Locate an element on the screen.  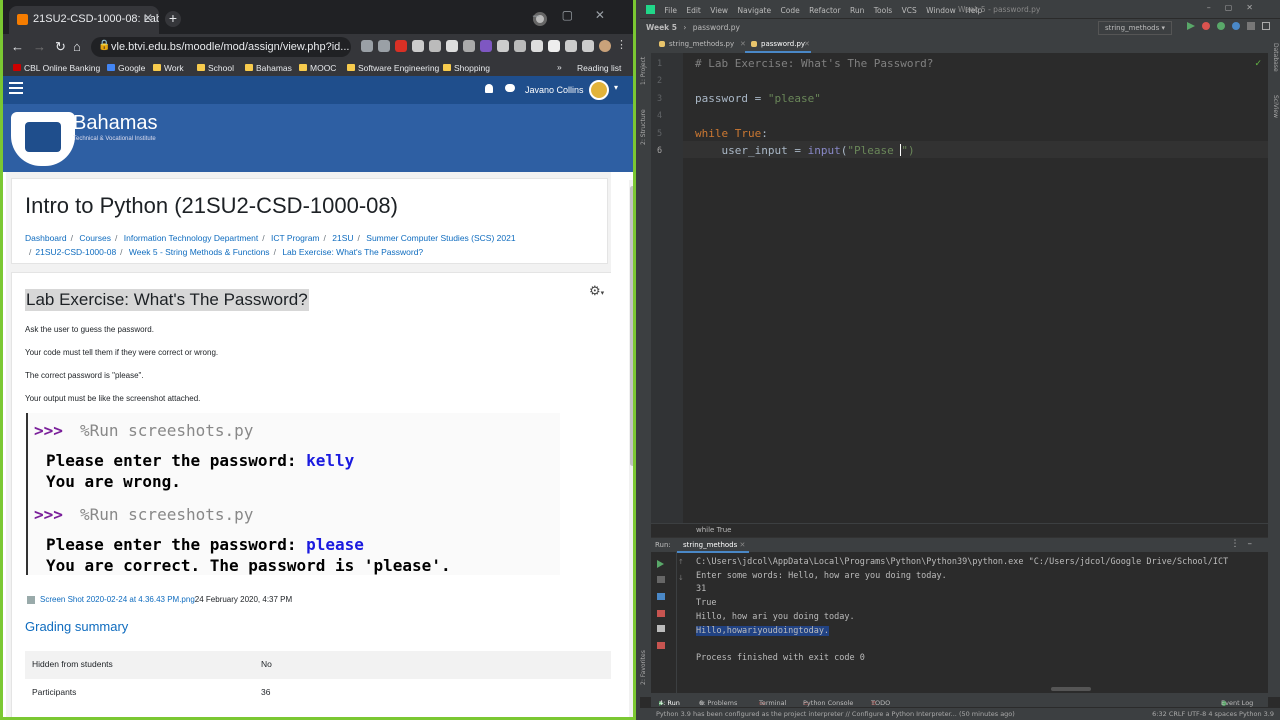
breadcrumb-item: 21SU is located at coordinates (342, 238).